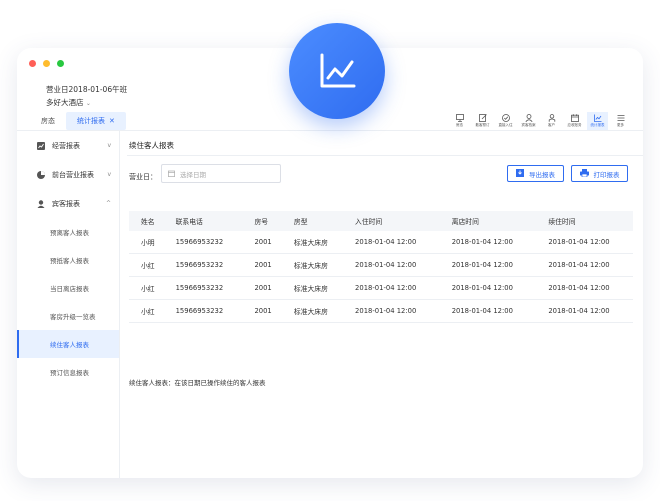 The width and height of the screenshot is (660, 501). Describe the element at coordinates (73, 174) in the screenshot. I see `sidebar-group-label: 前台营业报表` at that location.